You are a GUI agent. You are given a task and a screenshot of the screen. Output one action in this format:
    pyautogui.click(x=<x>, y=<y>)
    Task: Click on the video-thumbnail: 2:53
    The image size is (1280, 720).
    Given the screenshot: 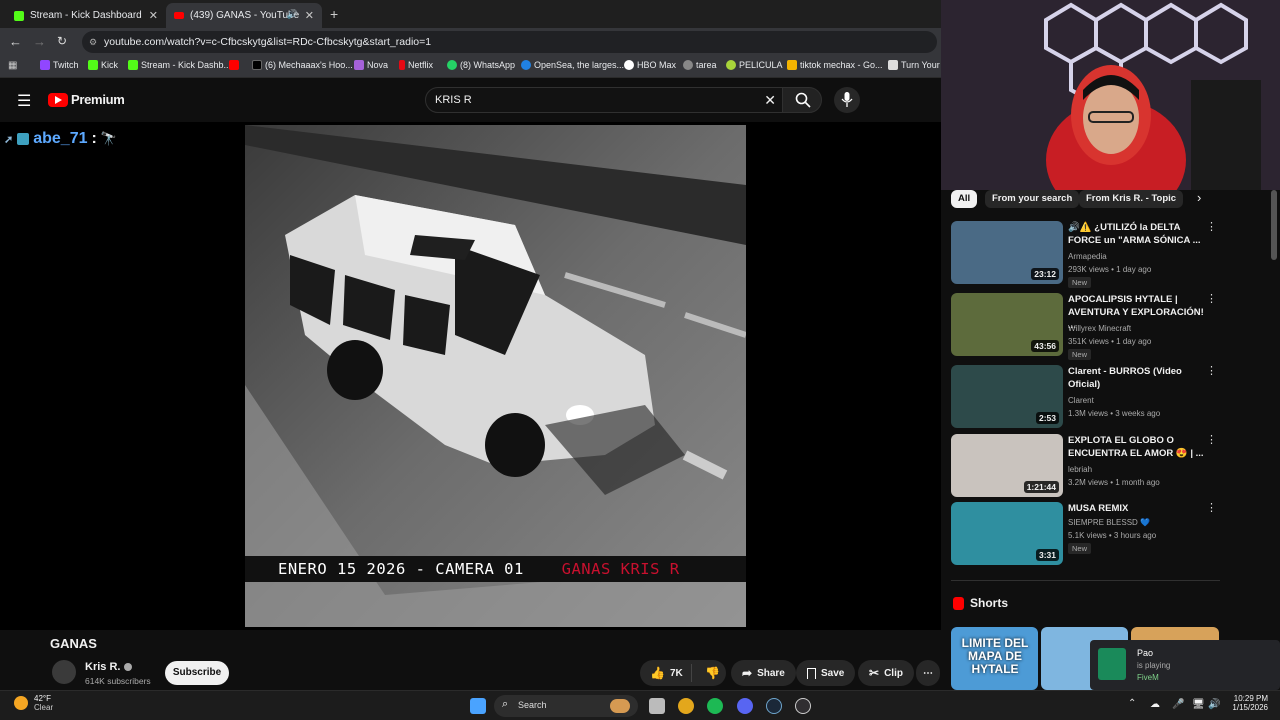 What is the action you would take?
    pyautogui.click(x=1007, y=396)
    